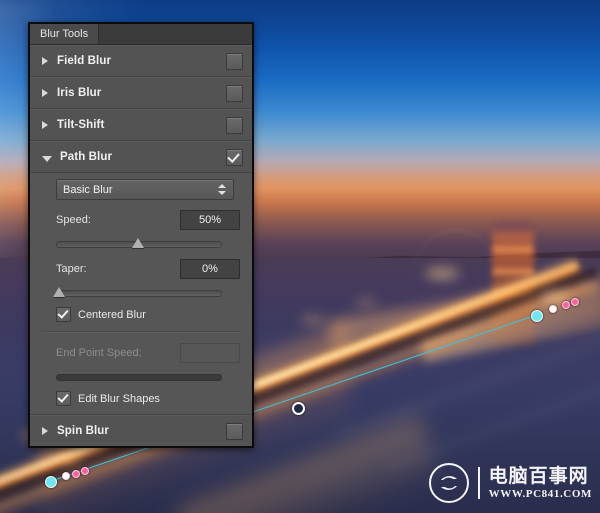 The height and width of the screenshot is (513, 600). Describe the element at coordinates (141, 125) in the screenshot. I see `section-header-tilt-shift: Tilt-Shift` at that location.